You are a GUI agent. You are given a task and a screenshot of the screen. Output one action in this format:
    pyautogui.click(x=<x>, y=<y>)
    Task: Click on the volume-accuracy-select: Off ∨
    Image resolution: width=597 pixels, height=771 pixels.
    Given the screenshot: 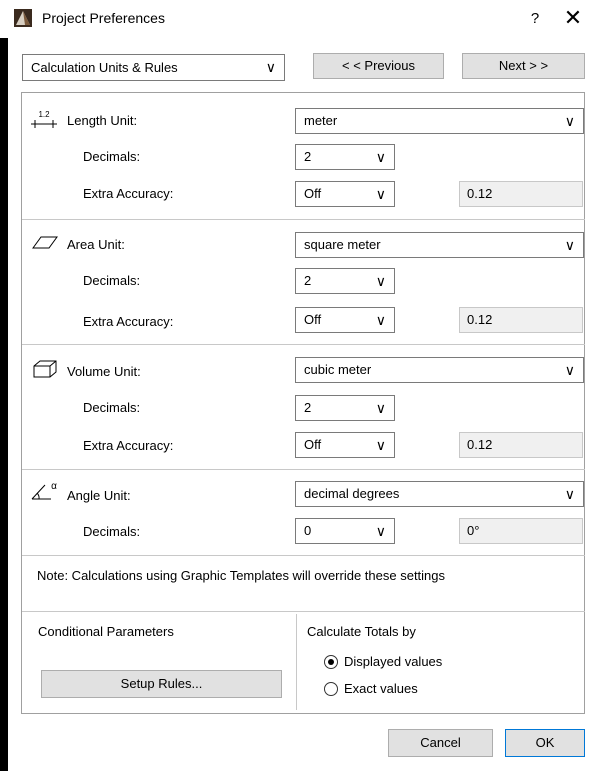 What is the action you would take?
    pyautogui.click(x=345, y=445)
    